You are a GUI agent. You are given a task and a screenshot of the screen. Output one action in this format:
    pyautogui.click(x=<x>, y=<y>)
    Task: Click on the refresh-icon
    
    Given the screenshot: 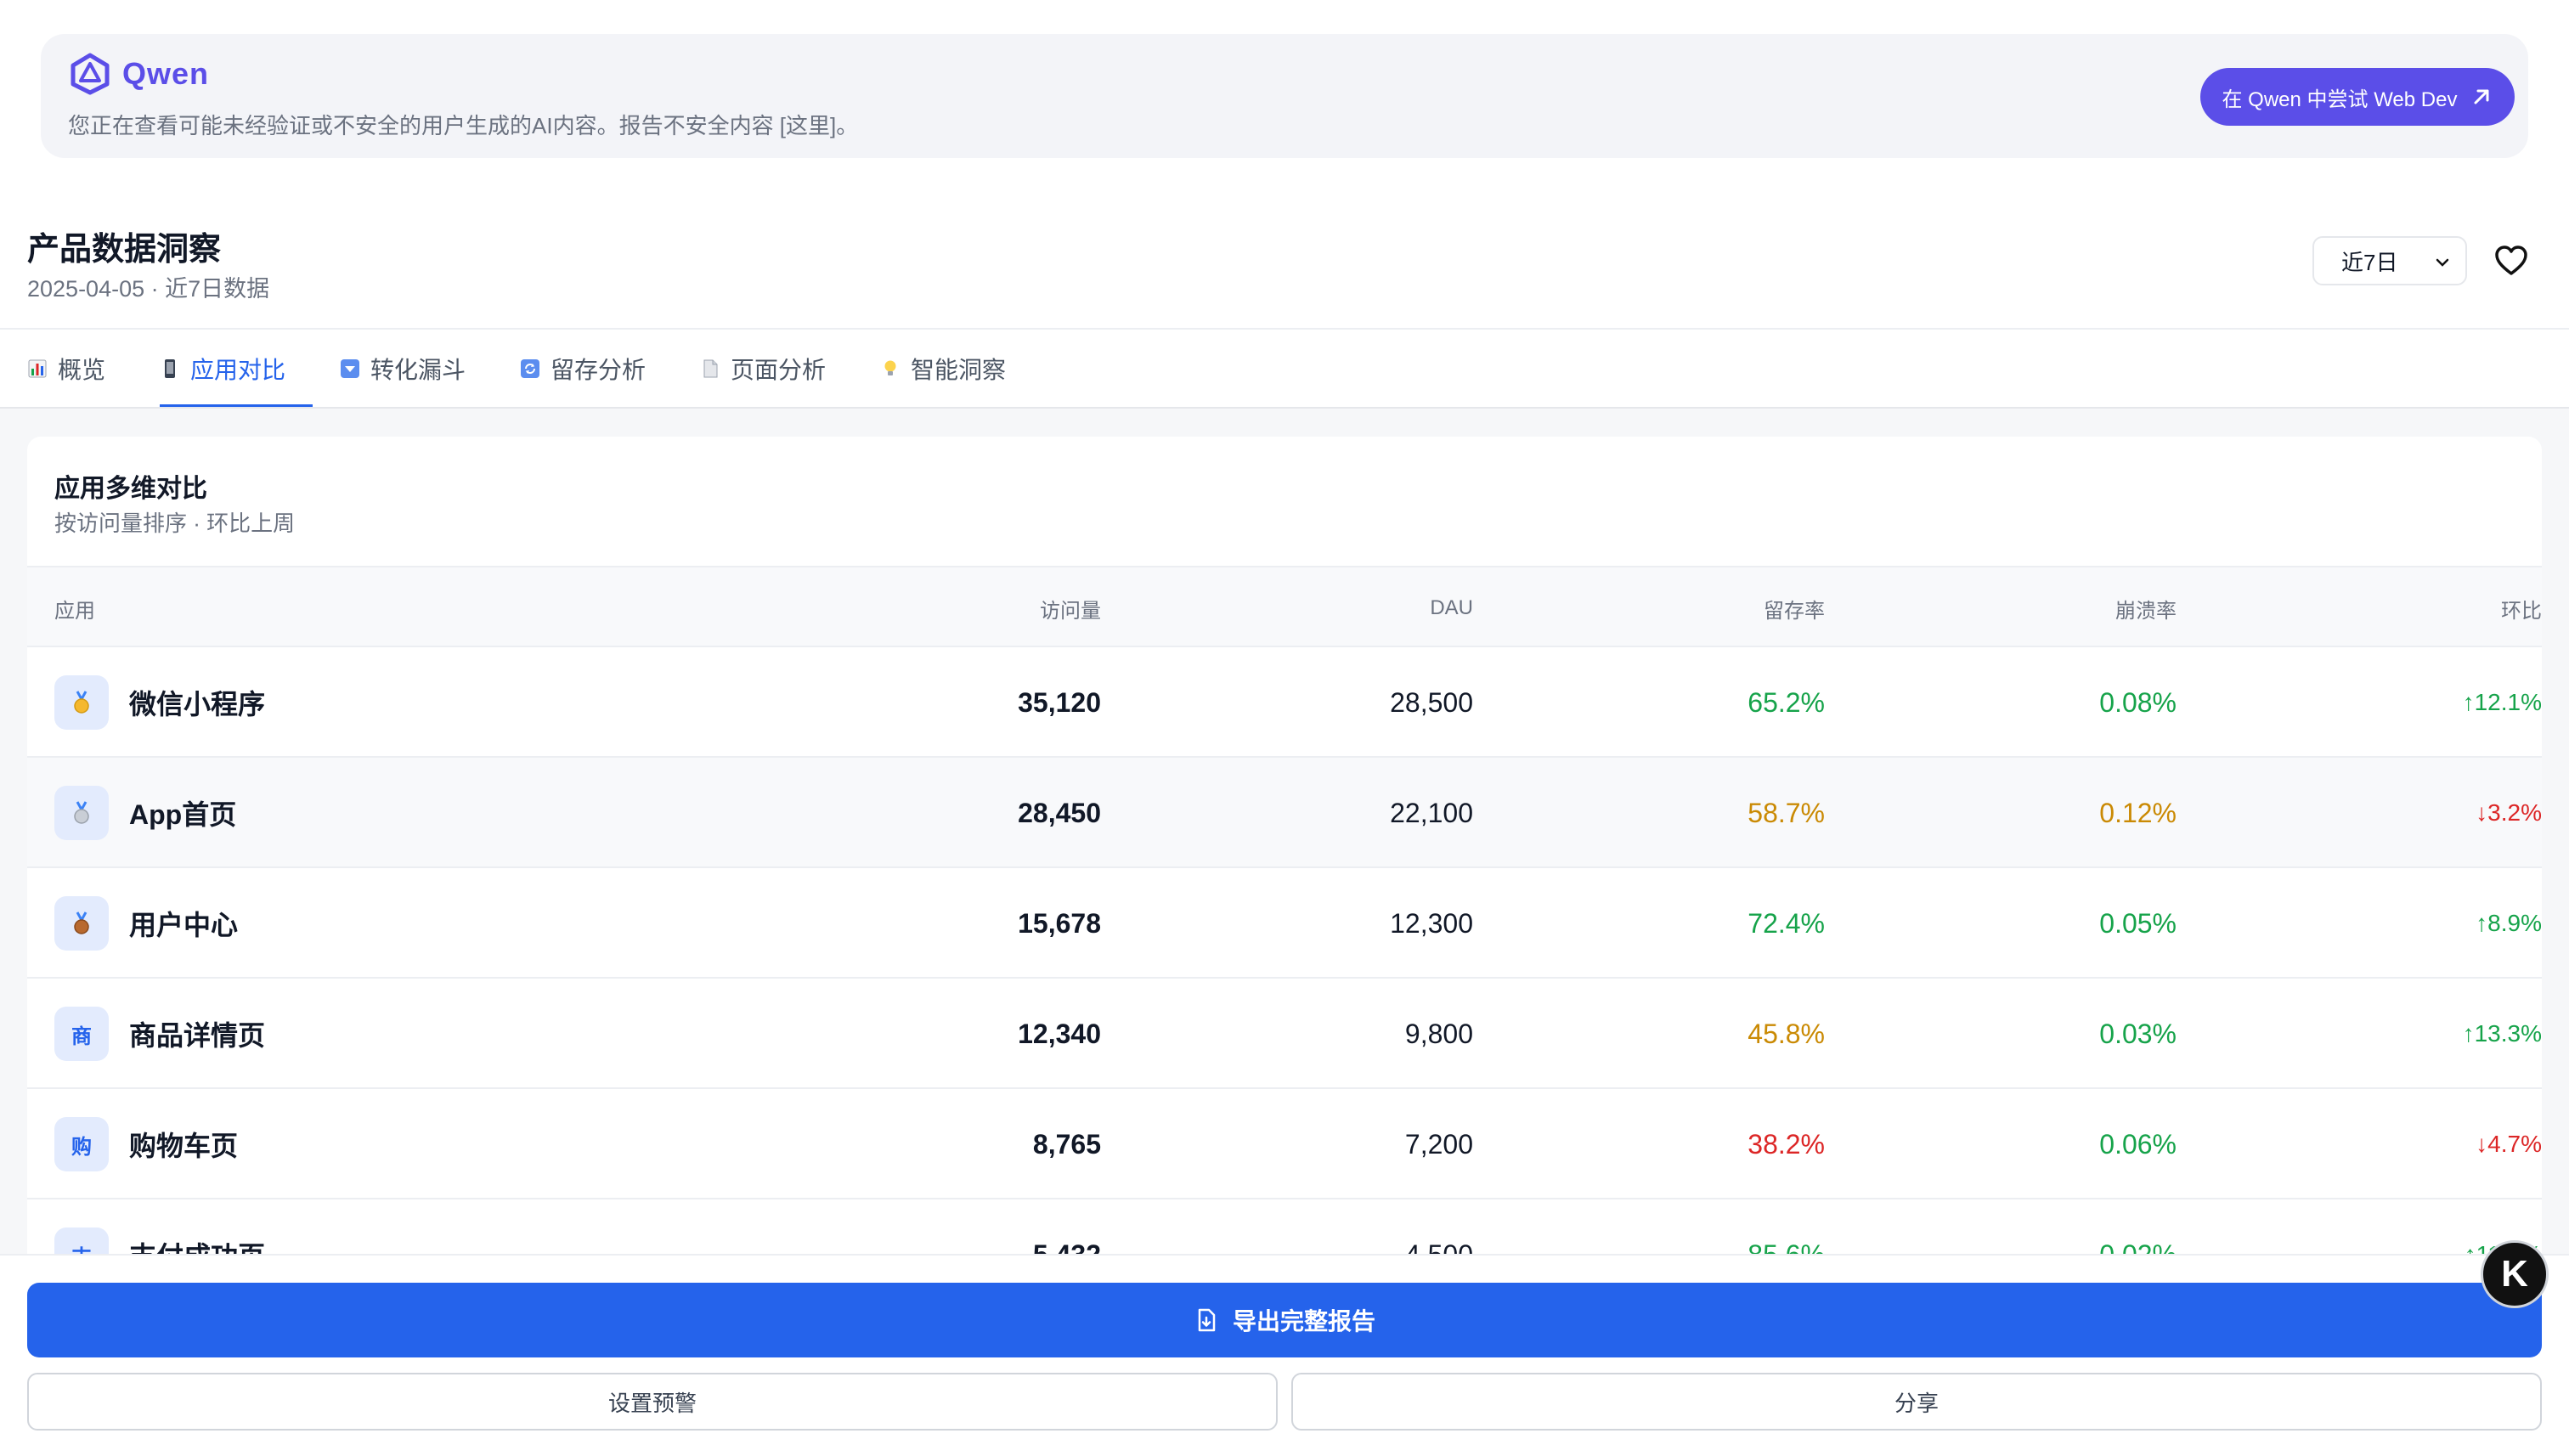 What is the action you would take?
    pyautogui.click(x=530, y=368)
    